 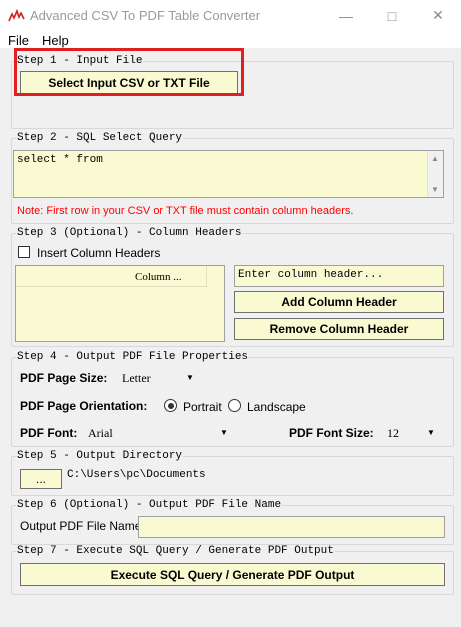 I want to click on minimize-icon: —, so click(x=346, y=15).